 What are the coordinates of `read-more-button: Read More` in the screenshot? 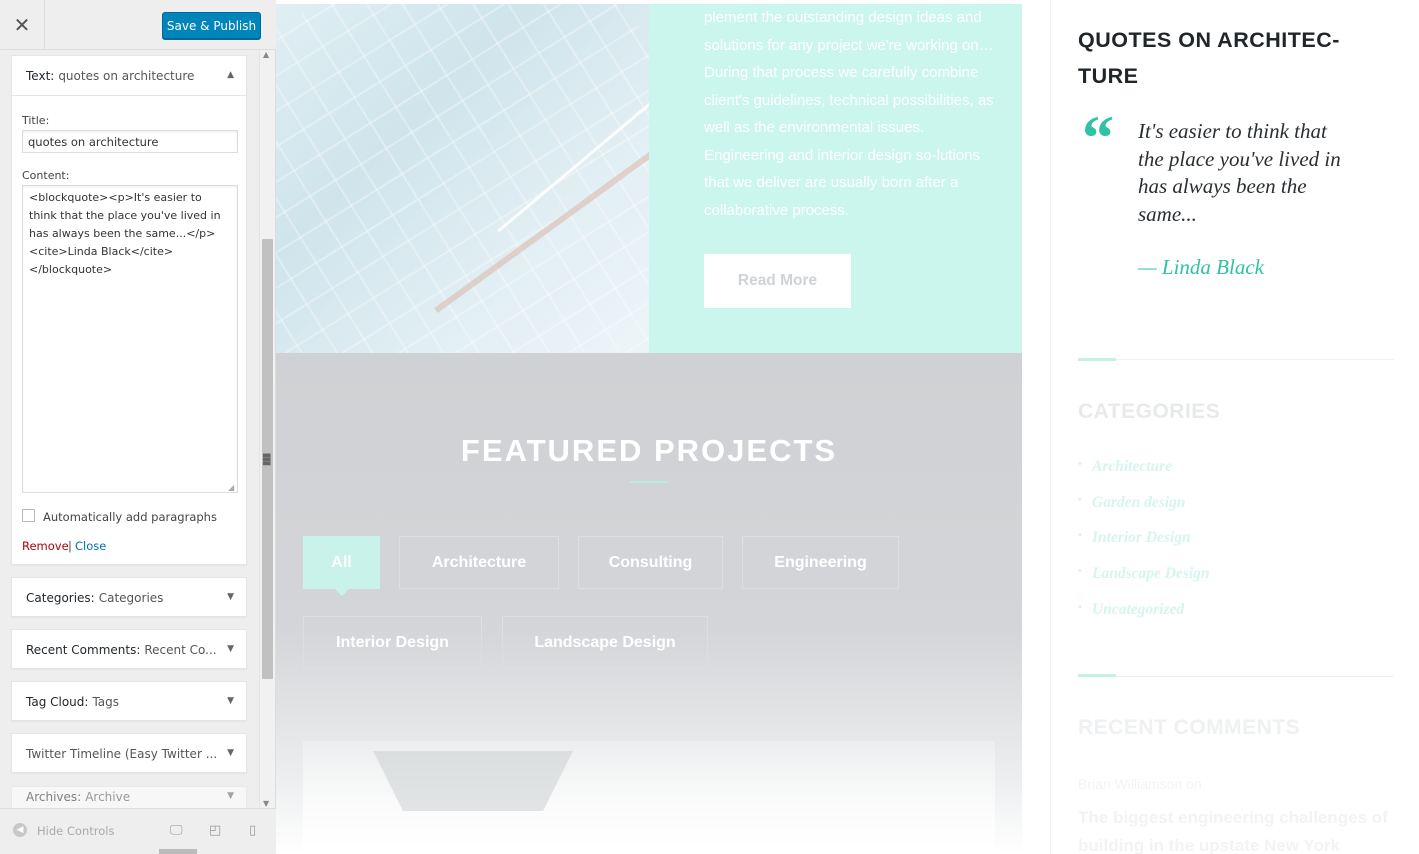 It's located at (777, 281).